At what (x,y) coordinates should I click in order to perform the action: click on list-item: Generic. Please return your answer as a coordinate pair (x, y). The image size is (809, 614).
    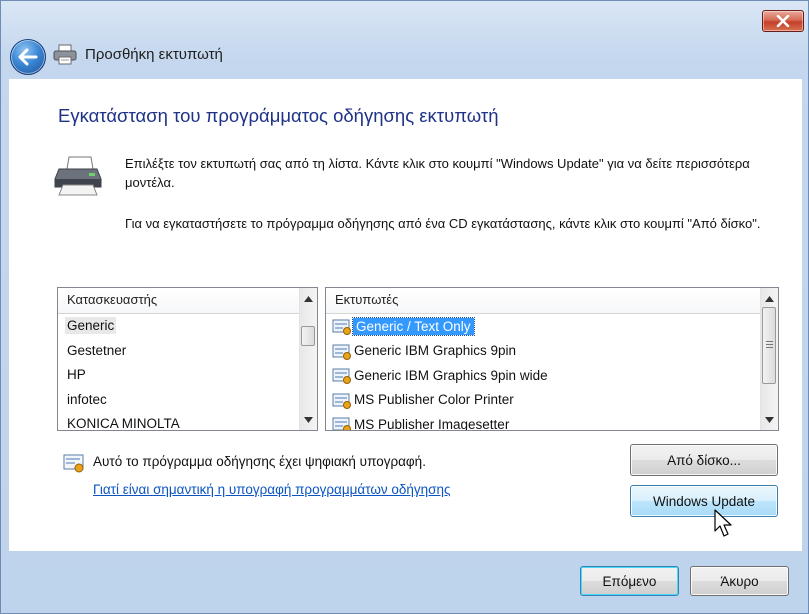
    Looking at the image, I should click on (179, 326).